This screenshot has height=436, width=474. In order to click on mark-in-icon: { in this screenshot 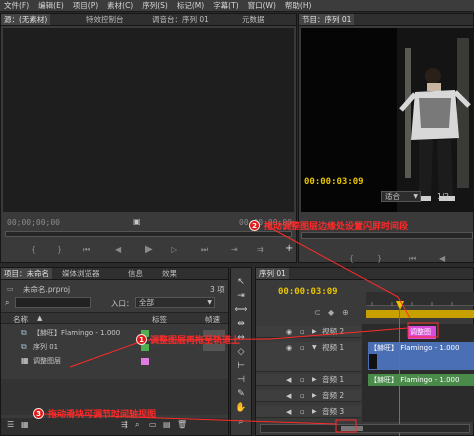, I will do `click(33, 249)`.